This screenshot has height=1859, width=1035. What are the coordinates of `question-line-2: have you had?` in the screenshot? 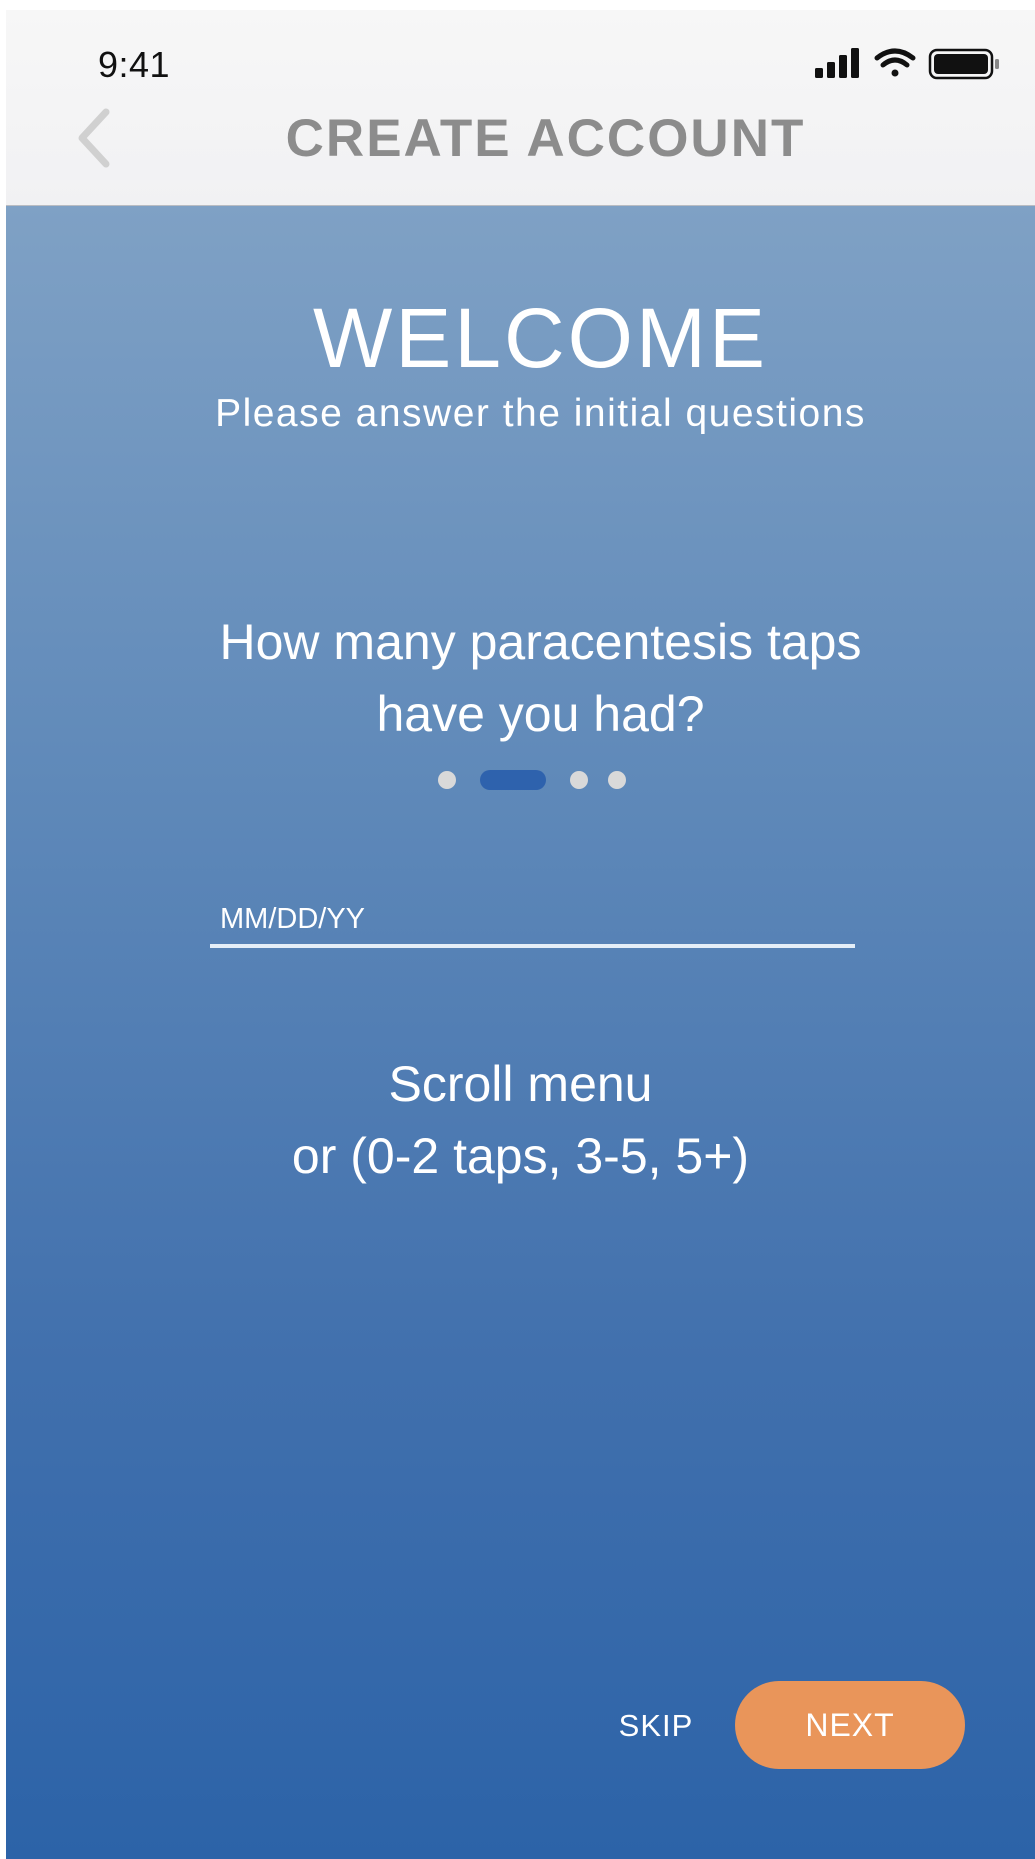 It's located at (540, 714).